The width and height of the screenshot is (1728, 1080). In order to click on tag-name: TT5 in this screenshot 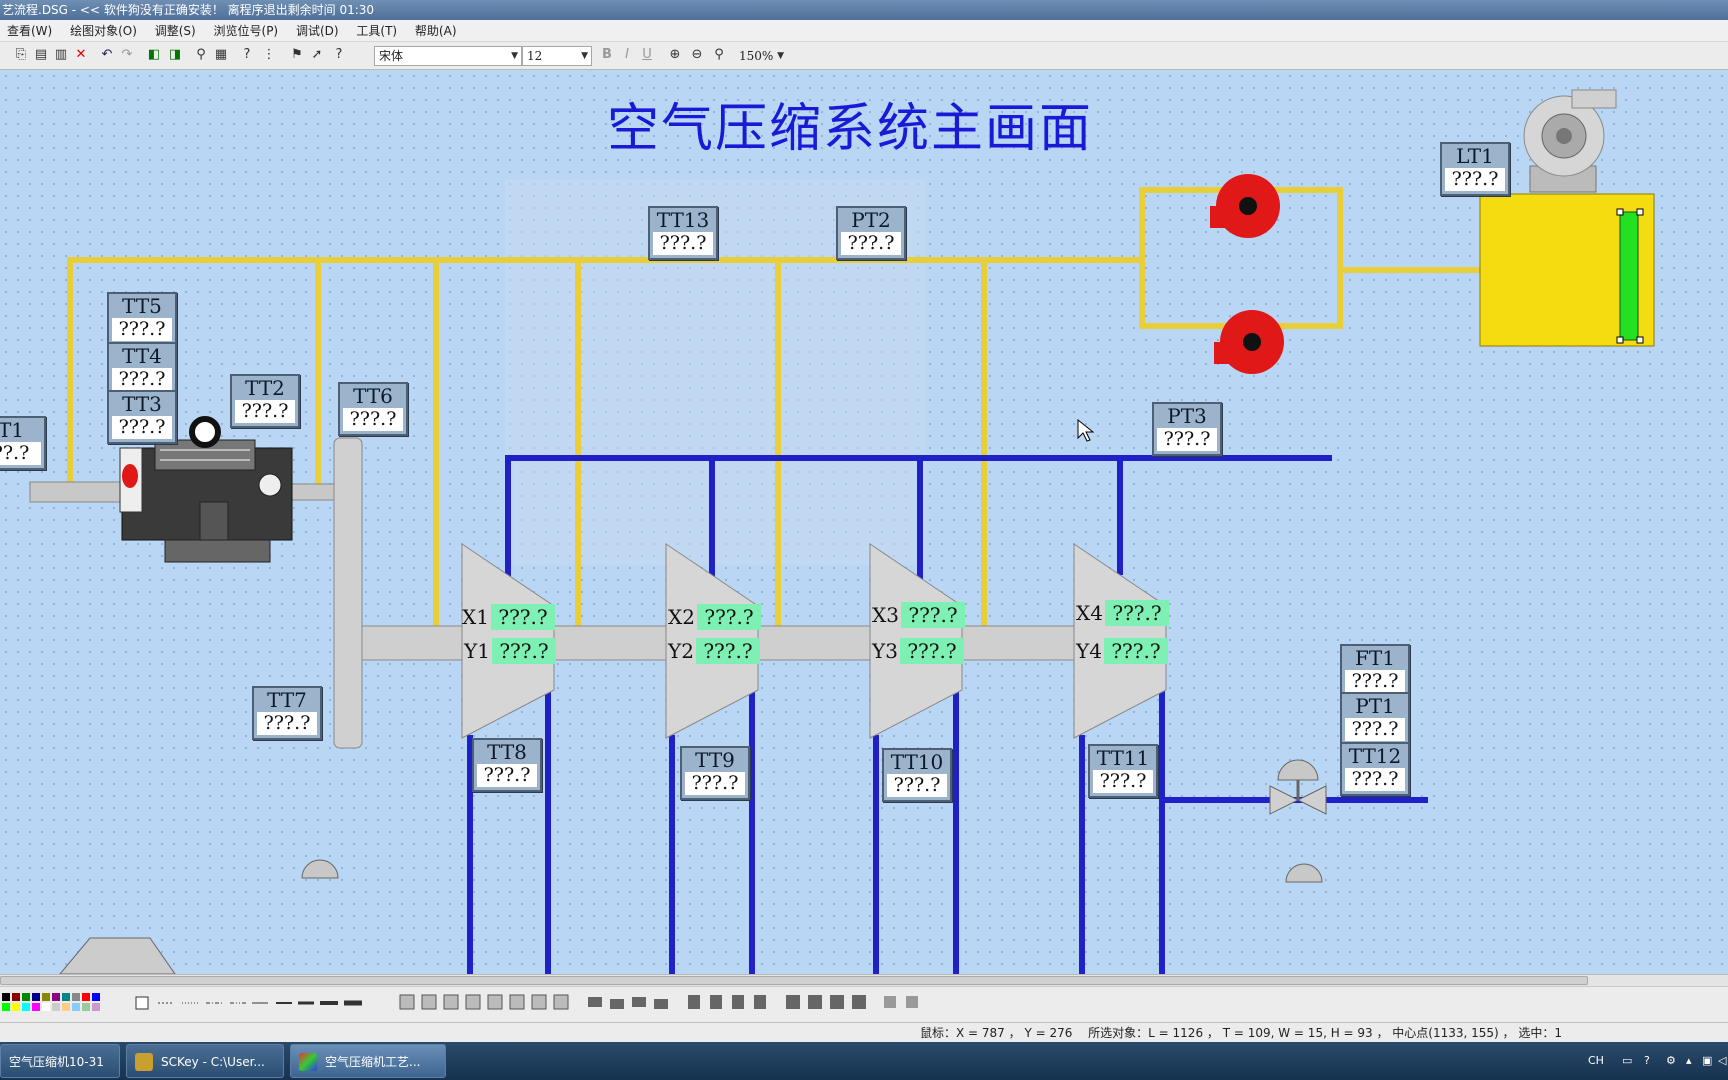, I will do `click(142, 306)`.